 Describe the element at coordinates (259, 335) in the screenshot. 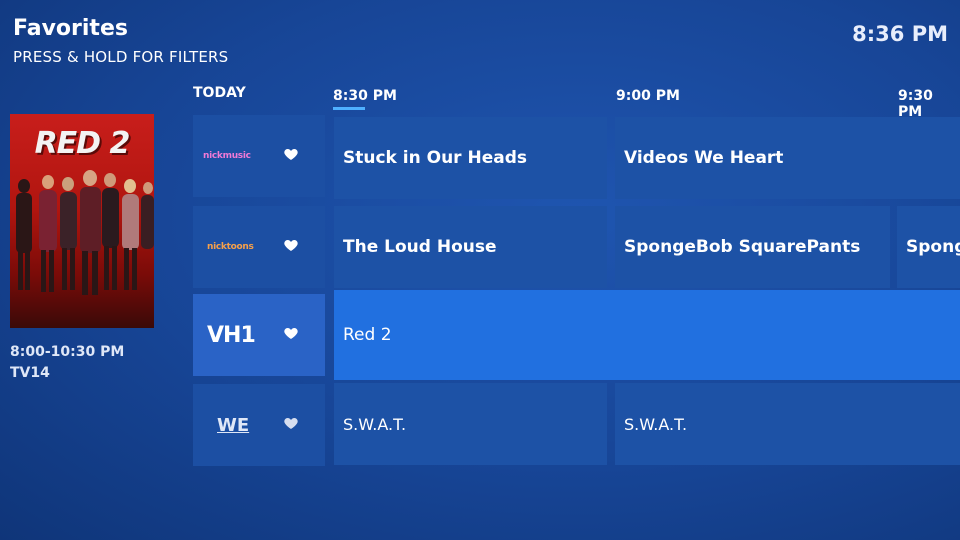

I see `channel-tile-vh1: VH1` at that location.